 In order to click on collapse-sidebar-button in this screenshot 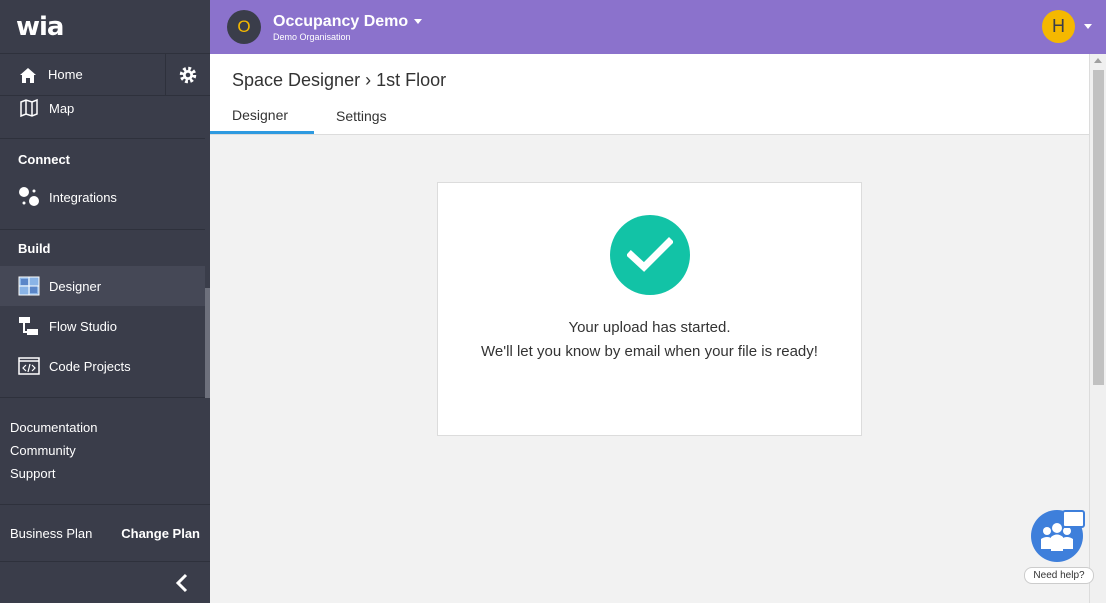, I will do `click(182, 583)`.